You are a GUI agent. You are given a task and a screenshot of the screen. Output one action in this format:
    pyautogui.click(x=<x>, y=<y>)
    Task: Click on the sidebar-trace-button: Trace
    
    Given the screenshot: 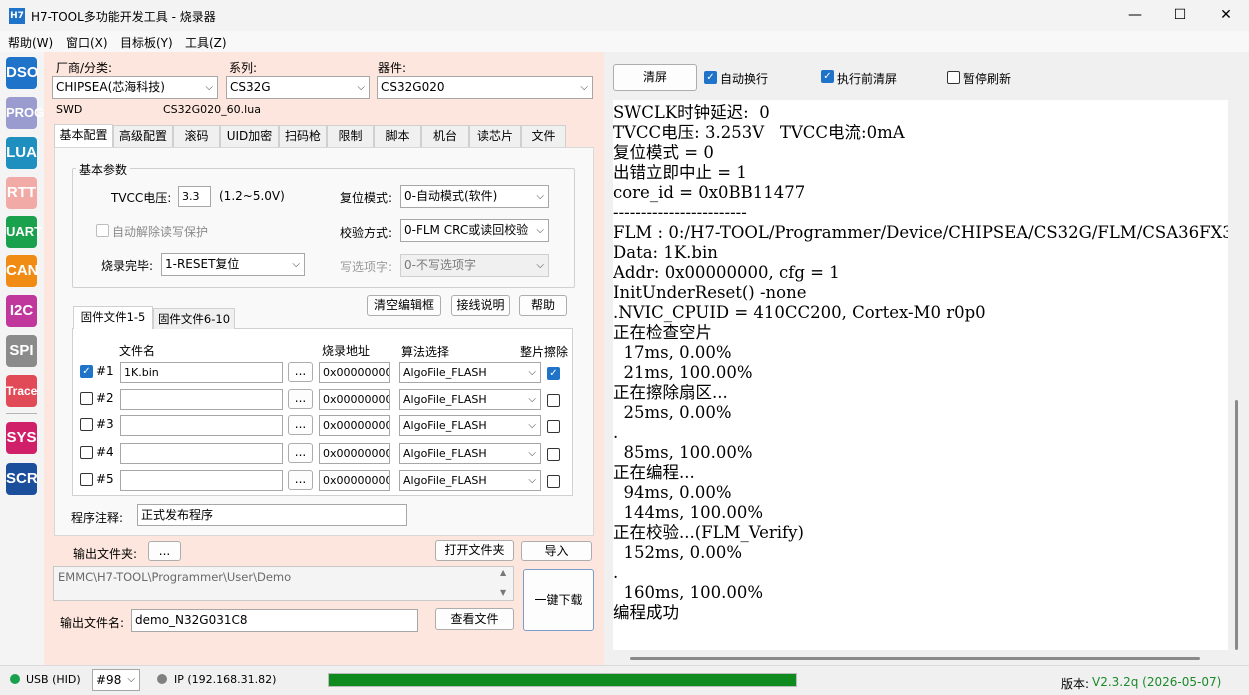 What is the action you would take?
    pyautogui.click(x=21, y=391)
    